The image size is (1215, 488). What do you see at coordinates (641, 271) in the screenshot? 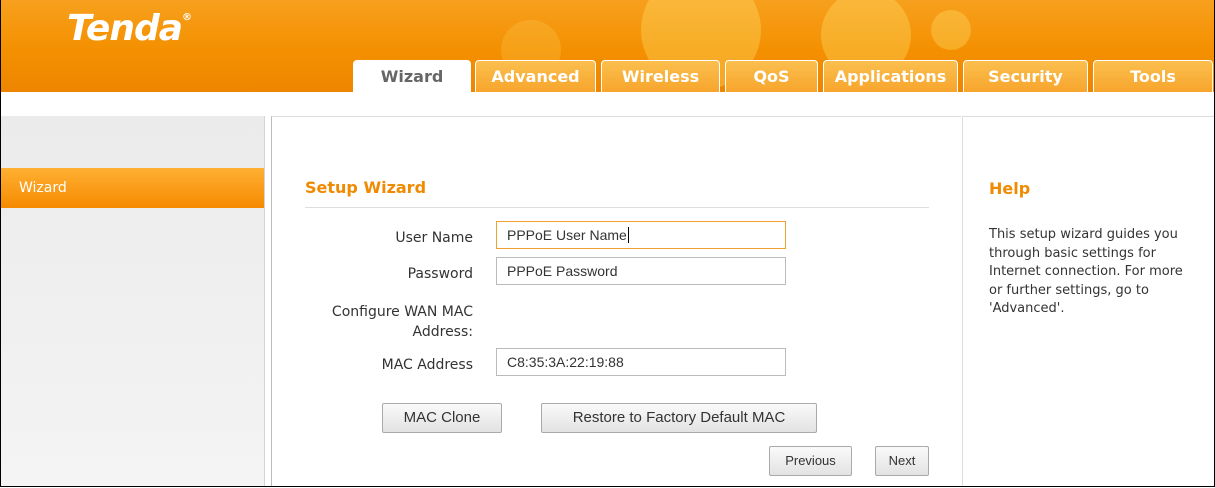
I see `password-input: PPPoE Password` at bounding box center [641, 271].